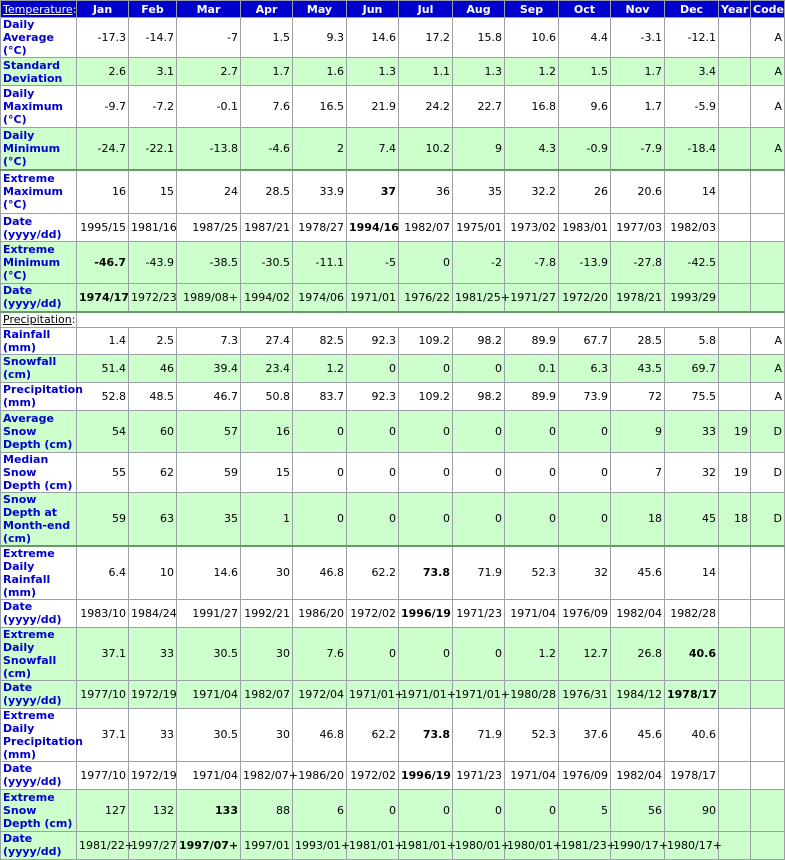  I want to click on value-cell: -7.8, so click(531, 262).